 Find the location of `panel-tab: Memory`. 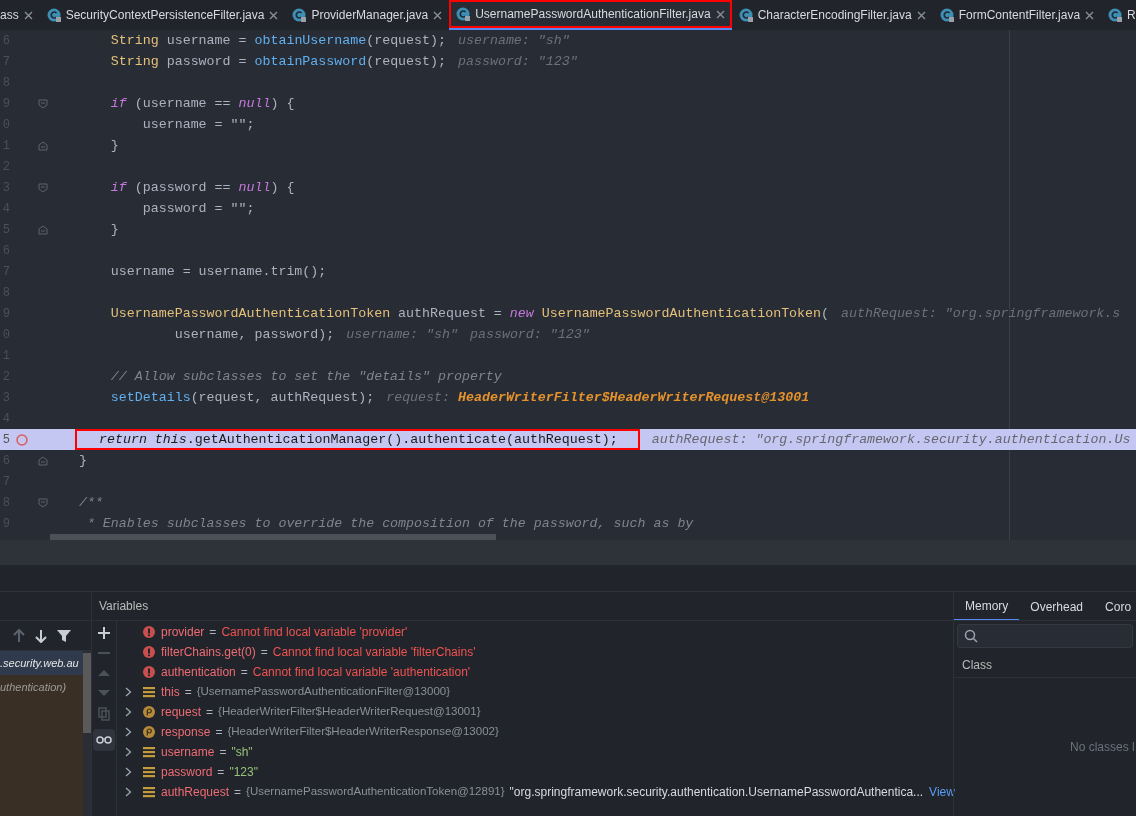

panel-tab: Memory is located at coordinates (987, 606).